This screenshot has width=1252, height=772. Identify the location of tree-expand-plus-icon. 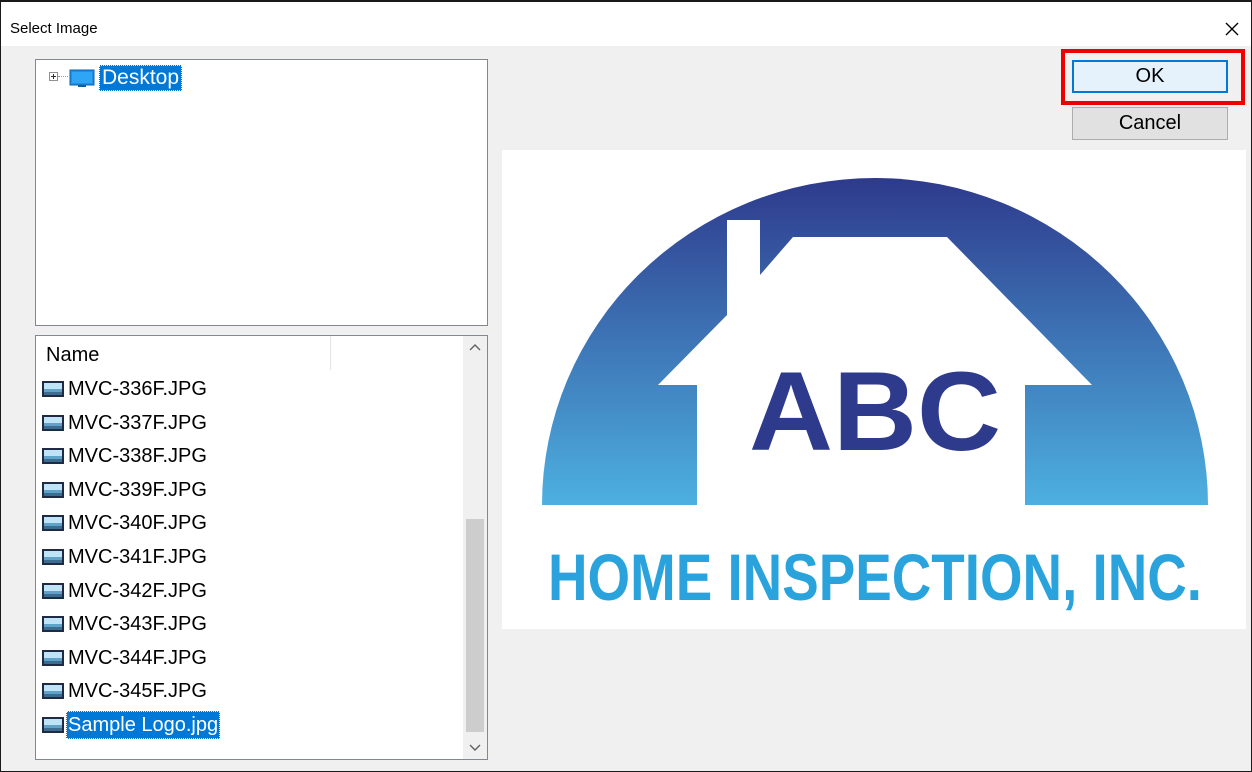
(53, 76).